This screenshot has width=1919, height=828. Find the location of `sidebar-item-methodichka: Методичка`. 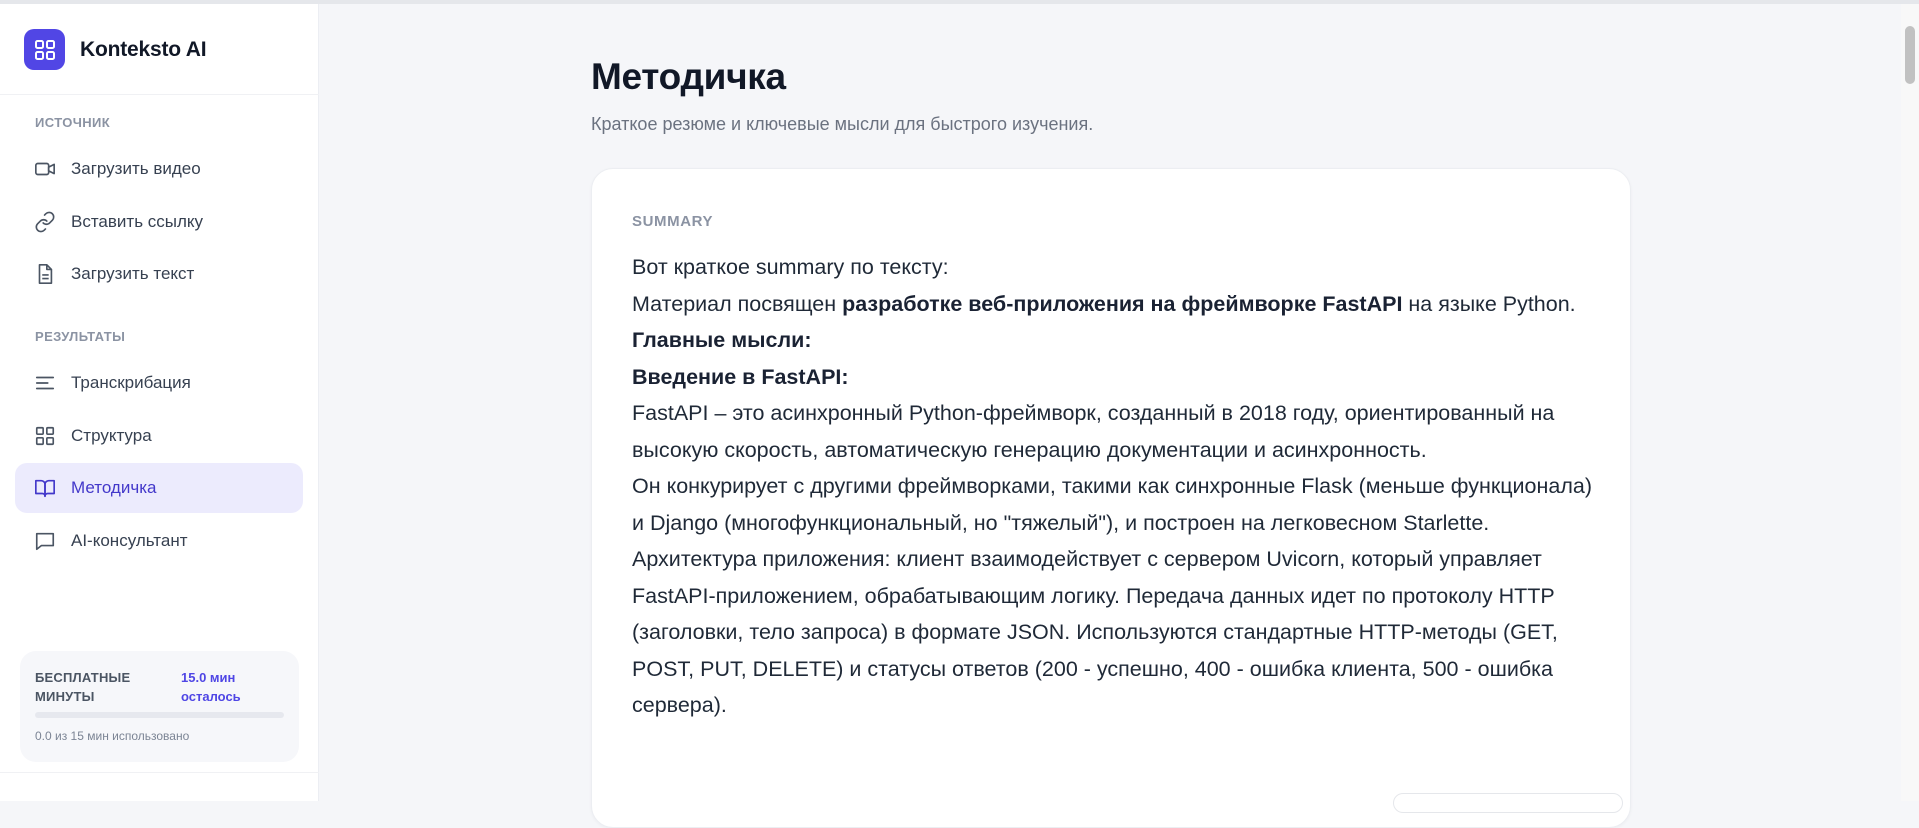

sidebar-item-methodichka: Методичка is located at coordinates (159, 488).